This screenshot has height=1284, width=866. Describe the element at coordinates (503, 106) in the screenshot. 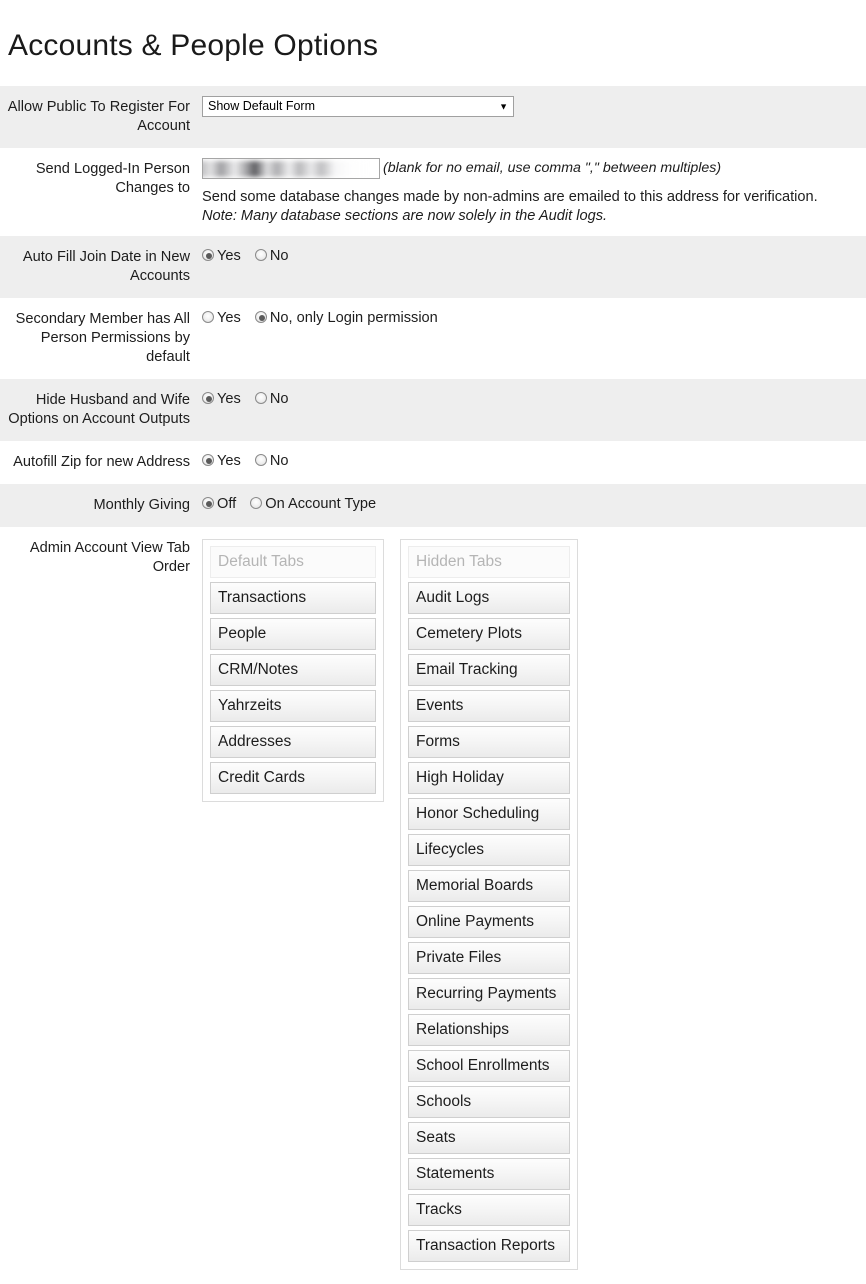

I see `chevron-down-icon: ▼` at that location.